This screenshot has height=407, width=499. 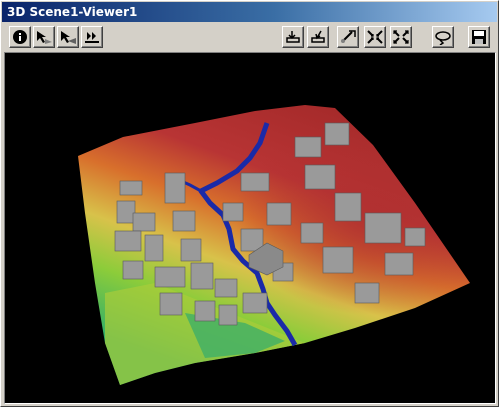 I want to click on zoom-to-target-button, so click(x=318, y=37).